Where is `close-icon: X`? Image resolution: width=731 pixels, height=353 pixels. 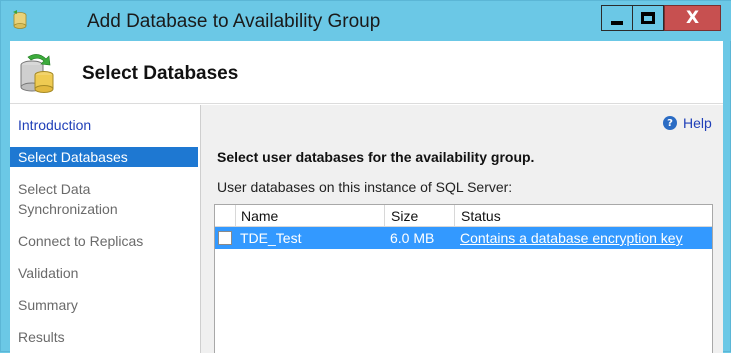
close-icon: X is located at coordinates (692, 18).